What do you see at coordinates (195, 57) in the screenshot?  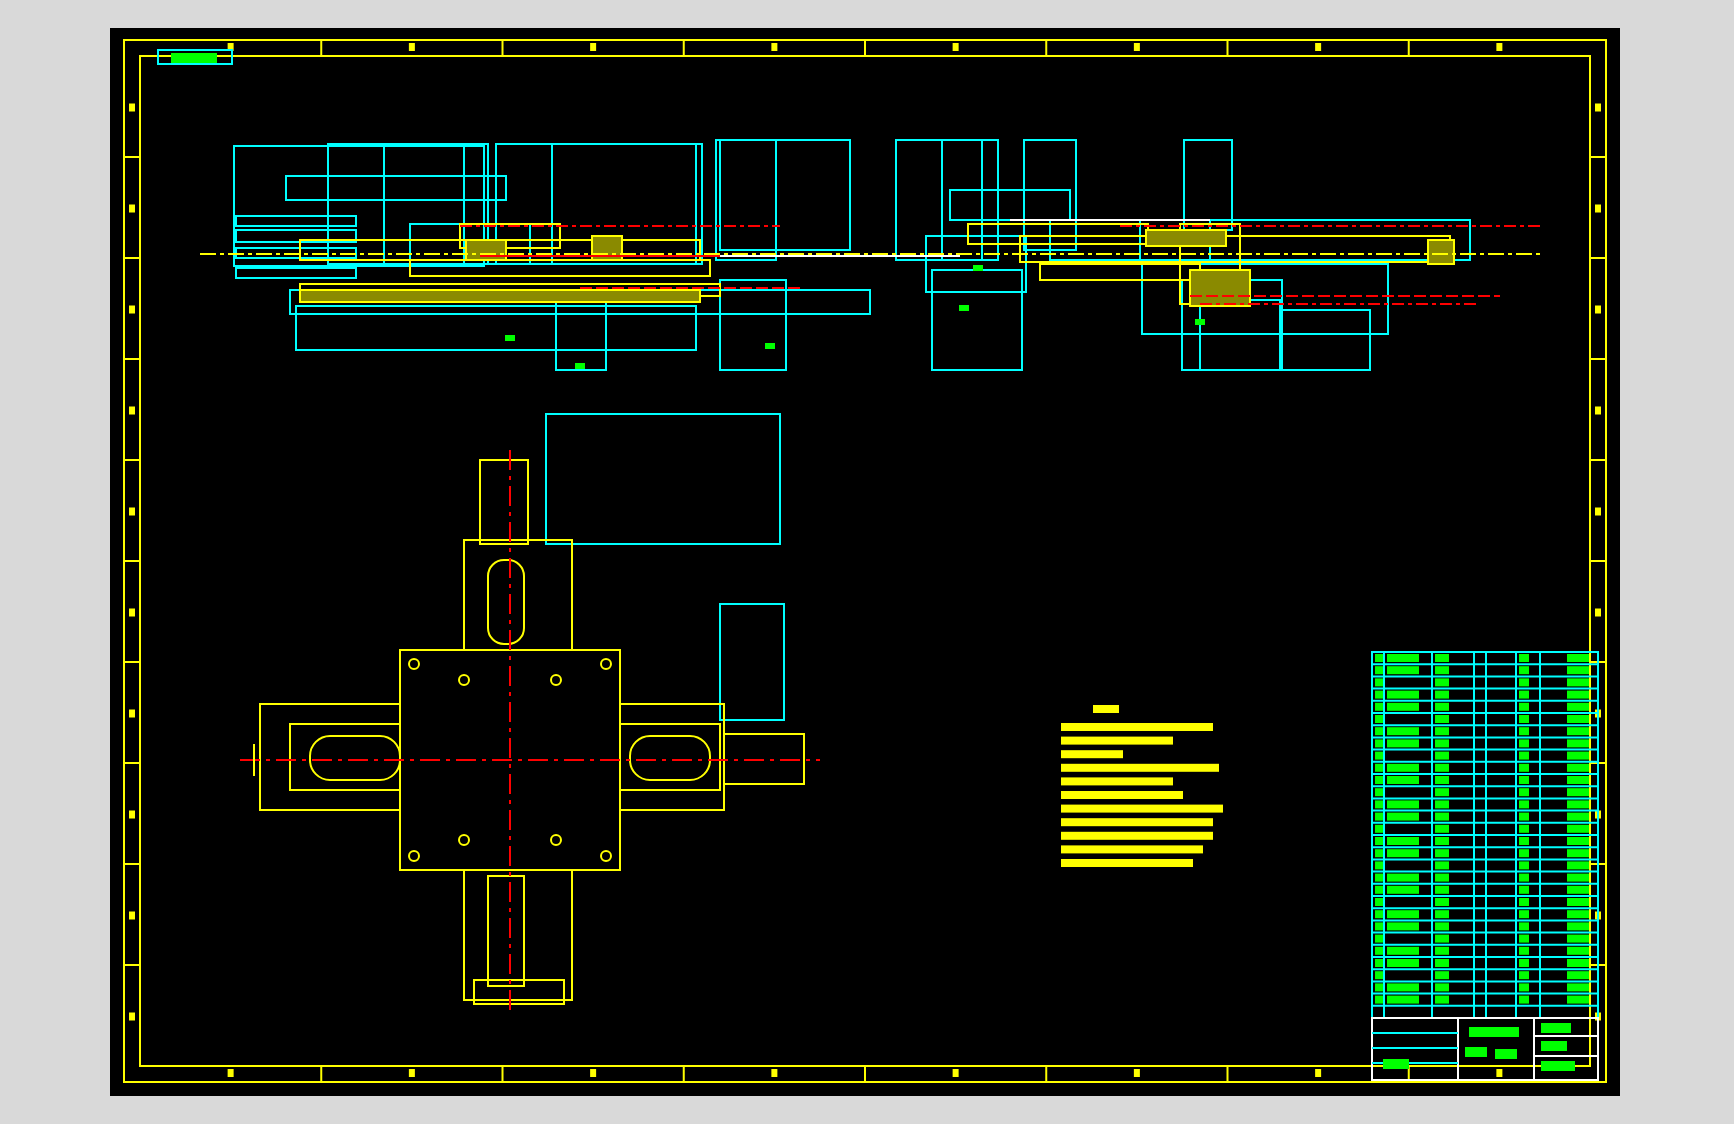 I see `scale-tag-drawing` at bounding box center [195, 57].